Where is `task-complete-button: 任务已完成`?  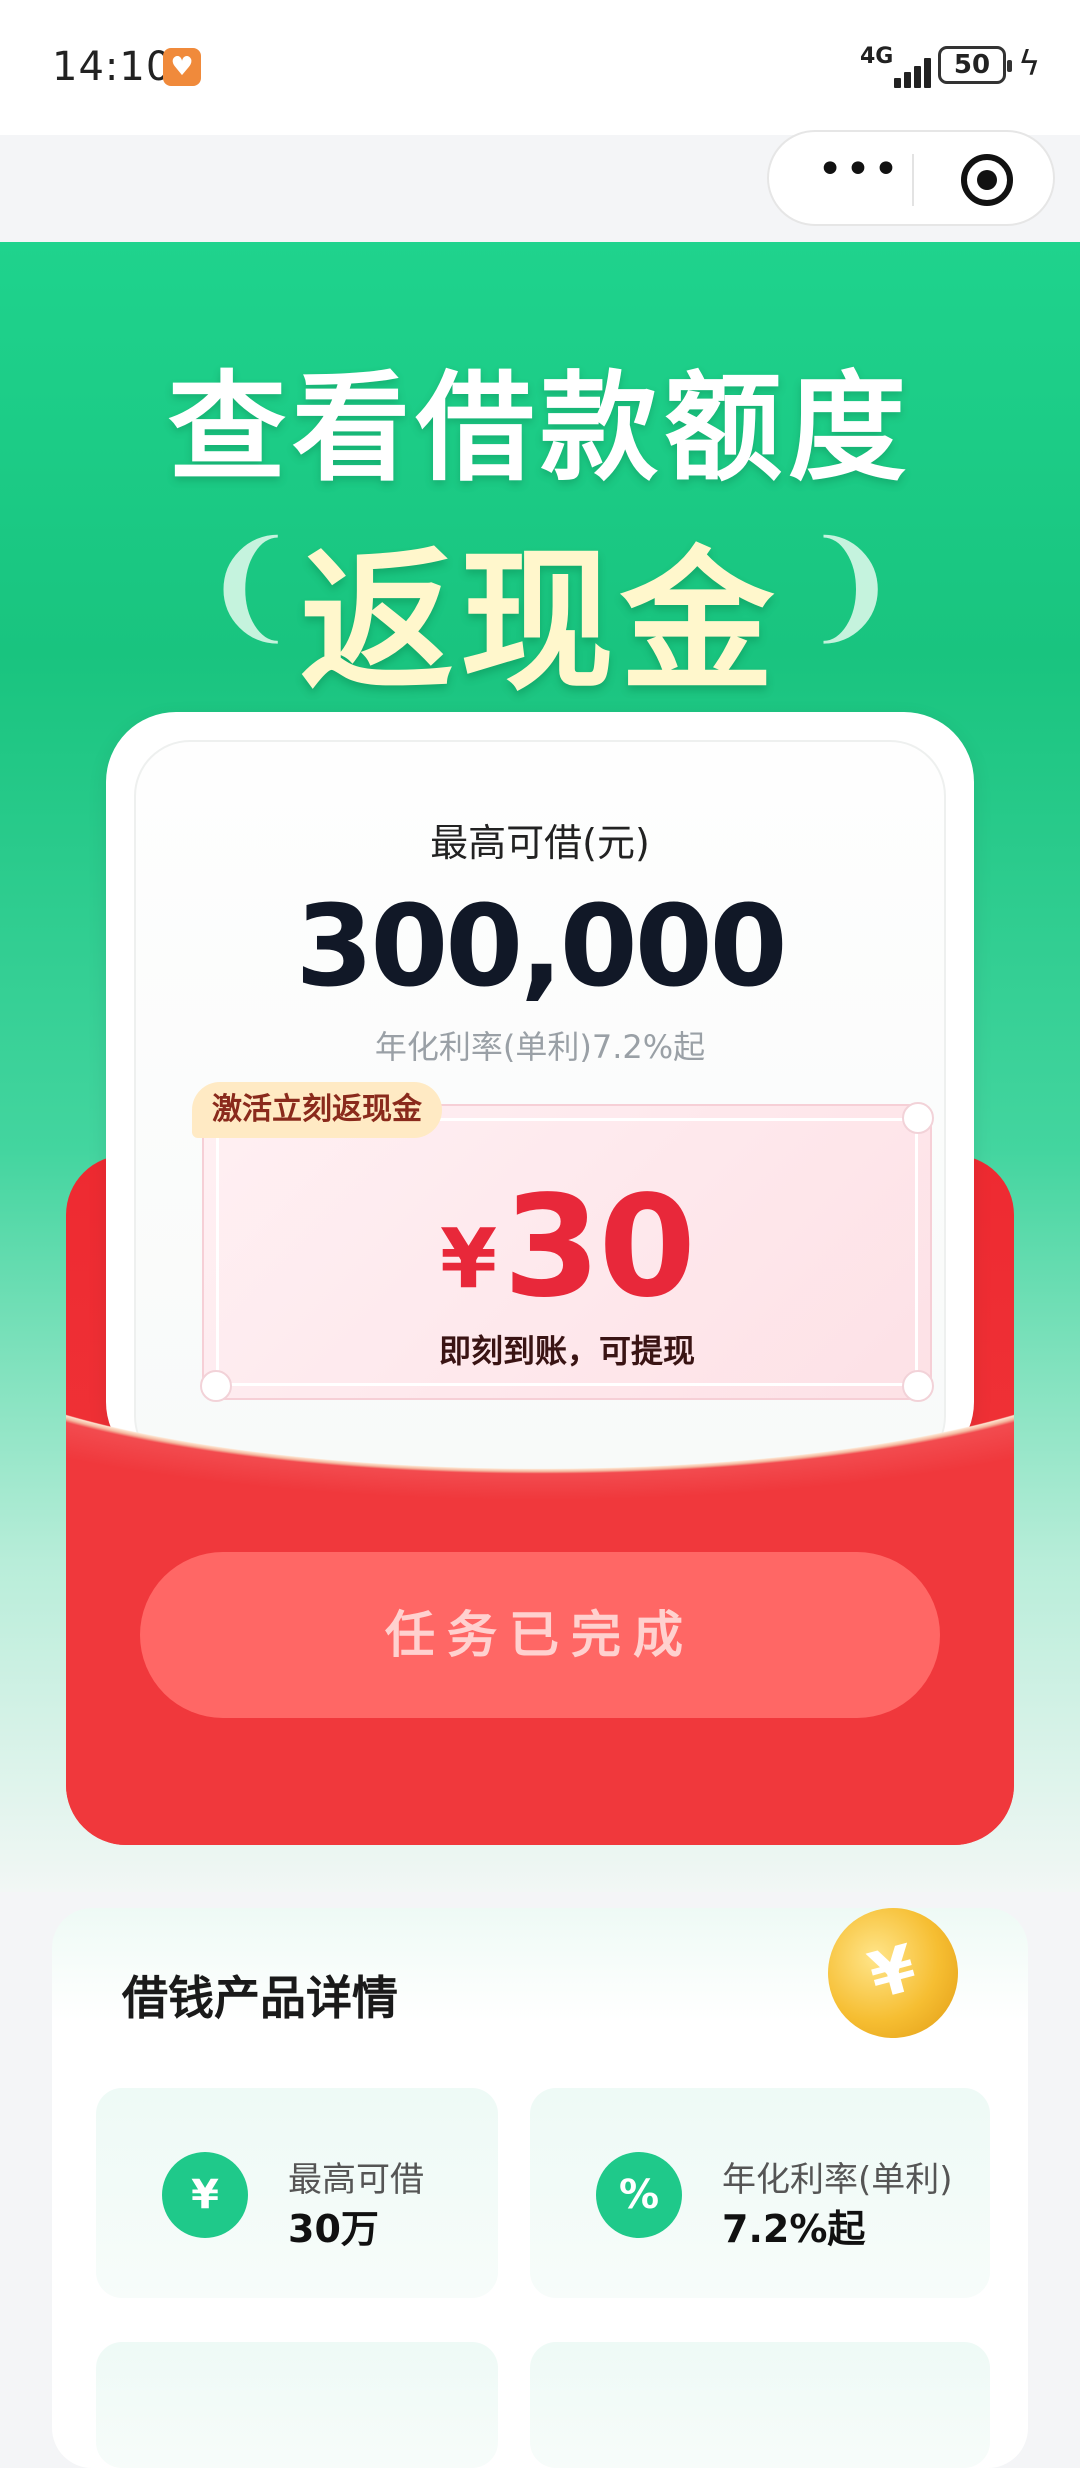 task-complete-button: 任务已完成 is located at coordinates (540, 1635).